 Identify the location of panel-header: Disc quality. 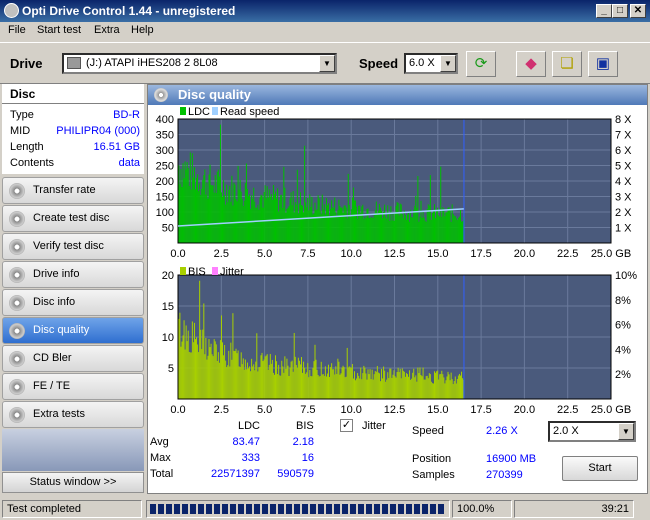
(397, 95).